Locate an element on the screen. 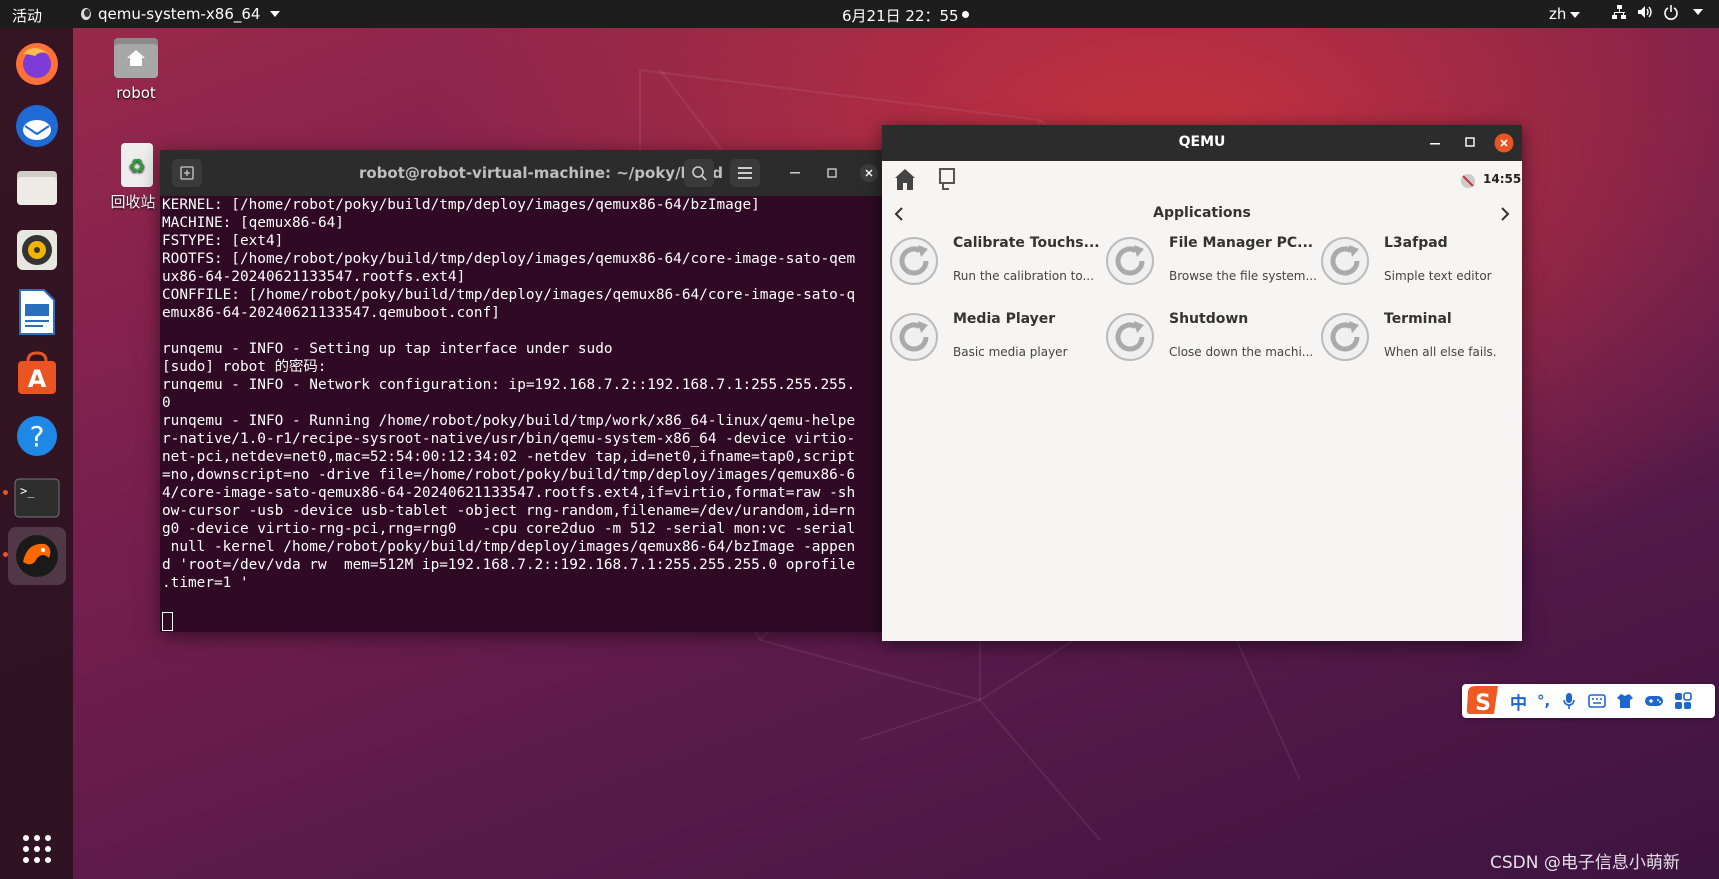  network-status-icon is located at coordinates (1468, 181).